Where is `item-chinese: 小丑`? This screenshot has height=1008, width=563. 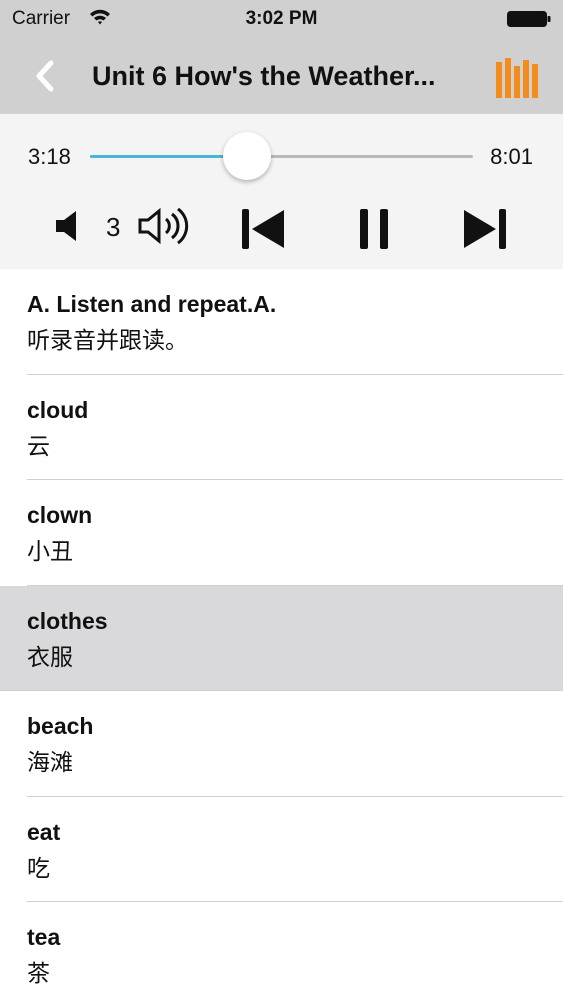 item-chinese: 小丑 is located at coordinates (50, 552).